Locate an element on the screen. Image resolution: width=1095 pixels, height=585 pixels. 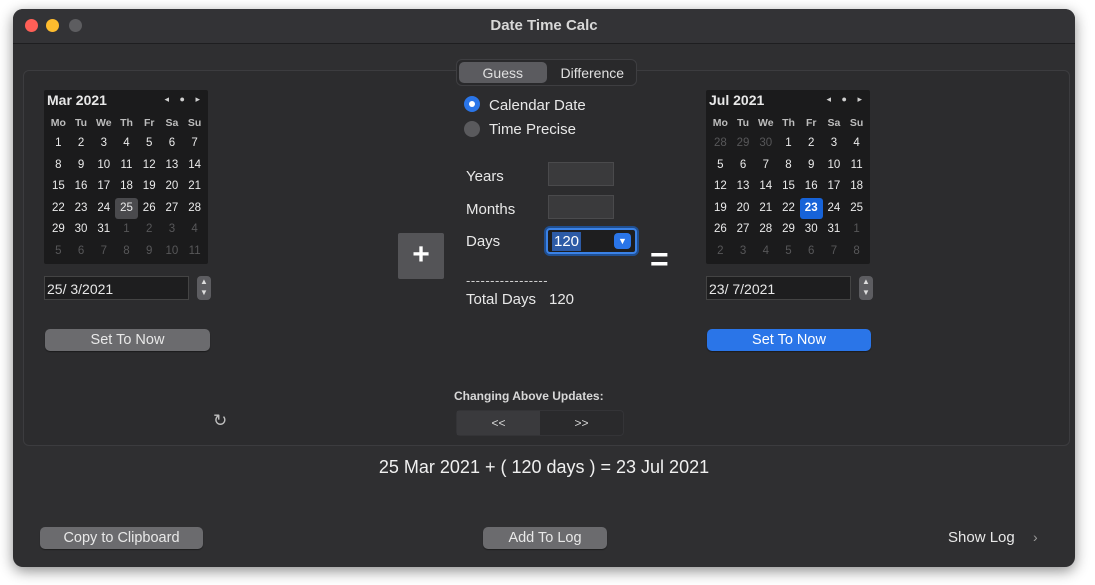
start-day-cell: 6 is located at coordinates (81, 252).